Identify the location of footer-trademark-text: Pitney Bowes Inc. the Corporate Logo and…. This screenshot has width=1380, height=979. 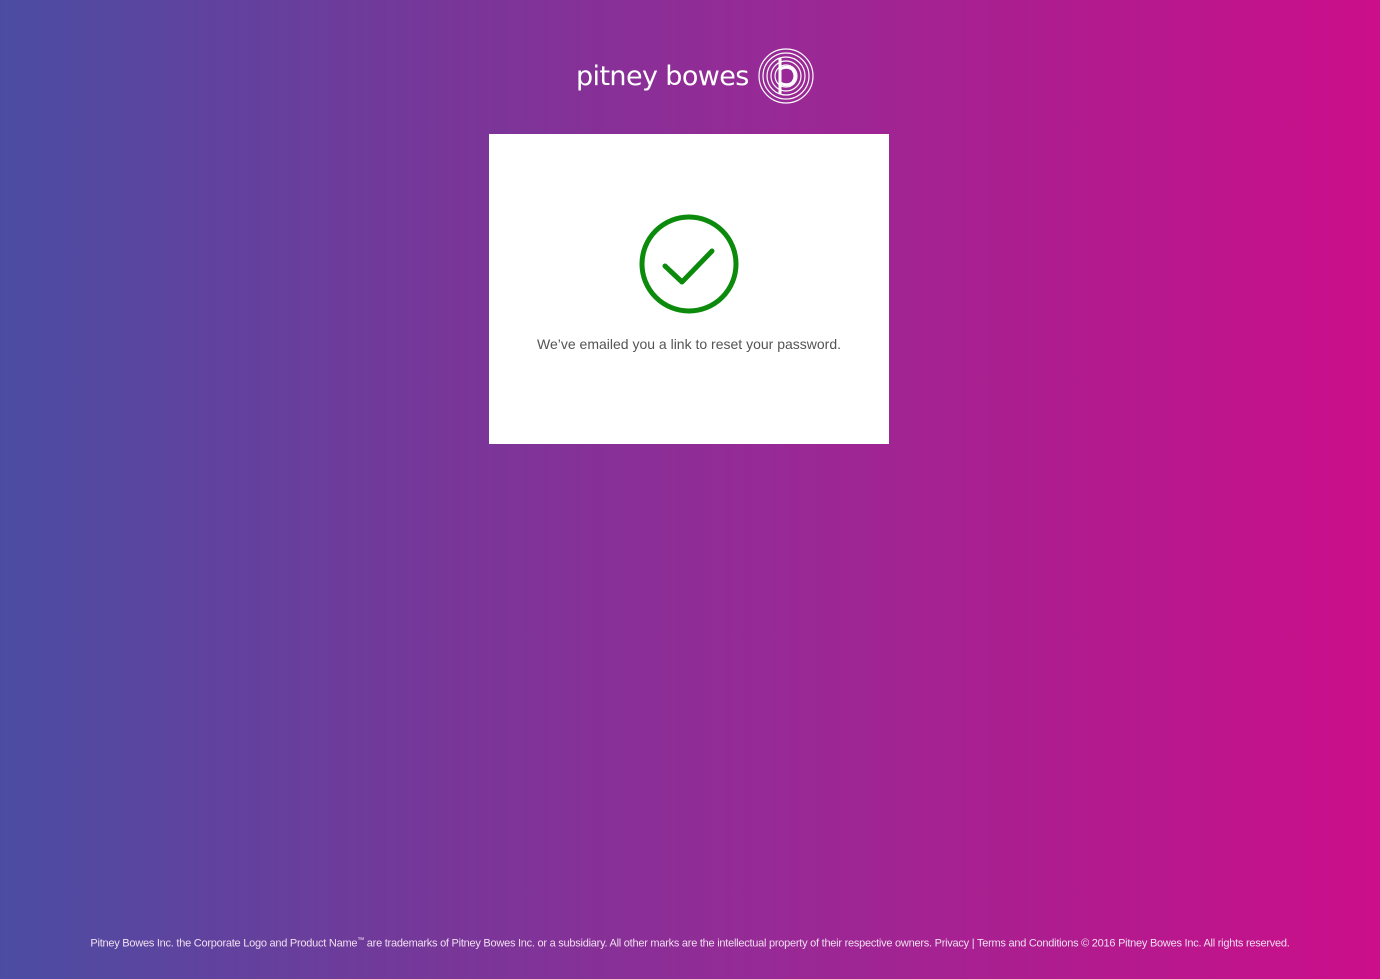
(224, 943).